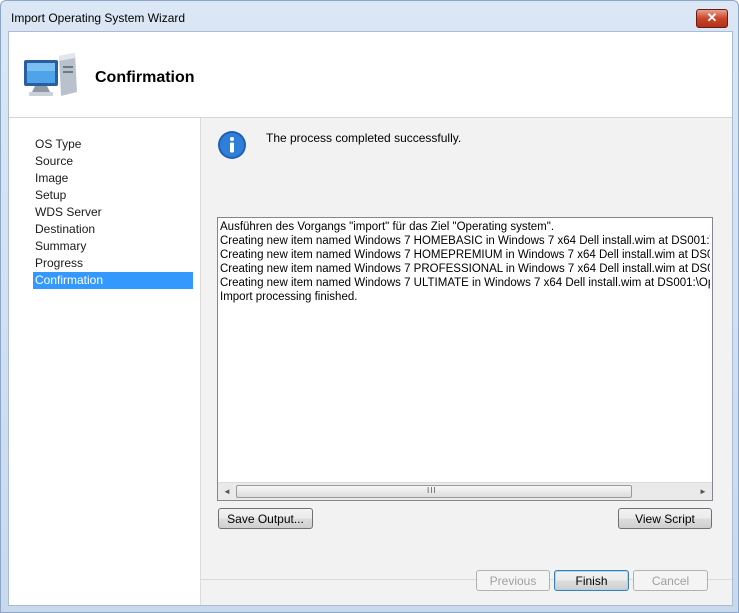 This screenshot has width=739, height=613. I want to click on nav-item-wds-server: WDS Server, so click(113, 212).